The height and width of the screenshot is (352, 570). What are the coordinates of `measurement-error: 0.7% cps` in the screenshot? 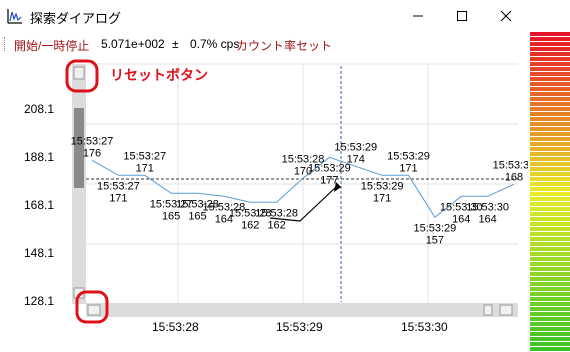 It's located at (215, 44).